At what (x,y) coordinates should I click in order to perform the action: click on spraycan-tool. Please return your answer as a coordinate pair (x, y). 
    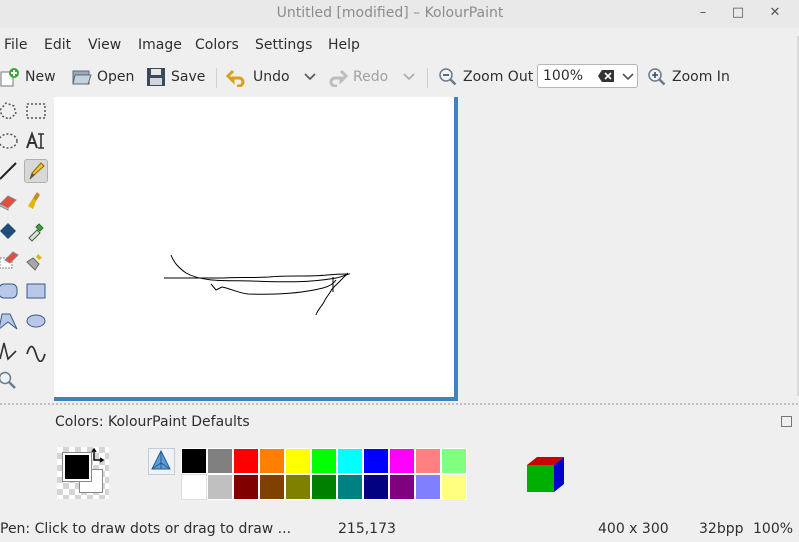
    Looking at the image, I should click on (36, 261).